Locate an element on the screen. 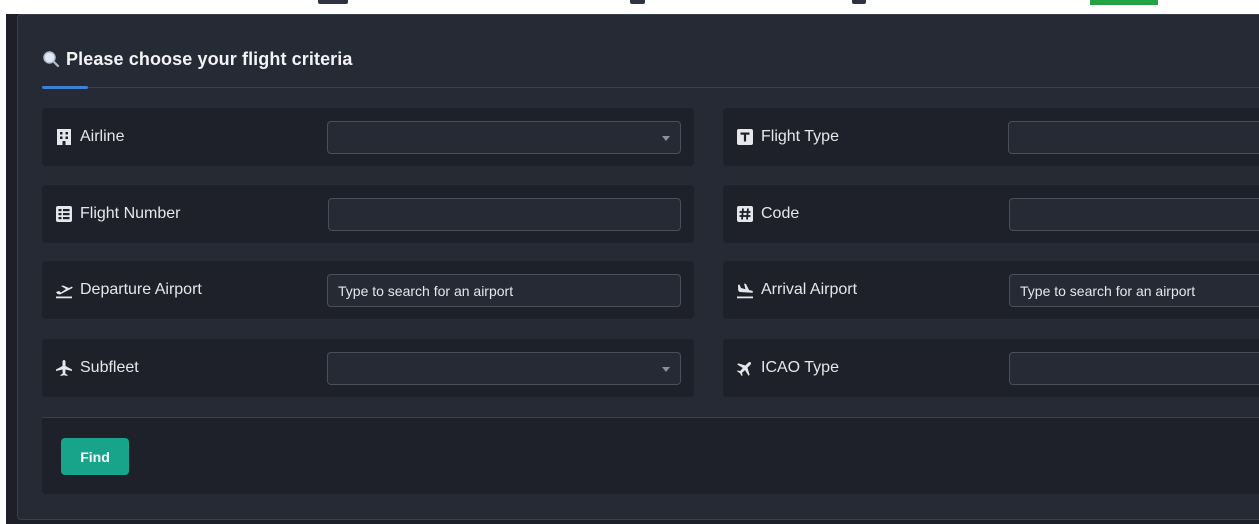  arrival-airport-label: Arrival Airport is located at coordinates (796, 290).